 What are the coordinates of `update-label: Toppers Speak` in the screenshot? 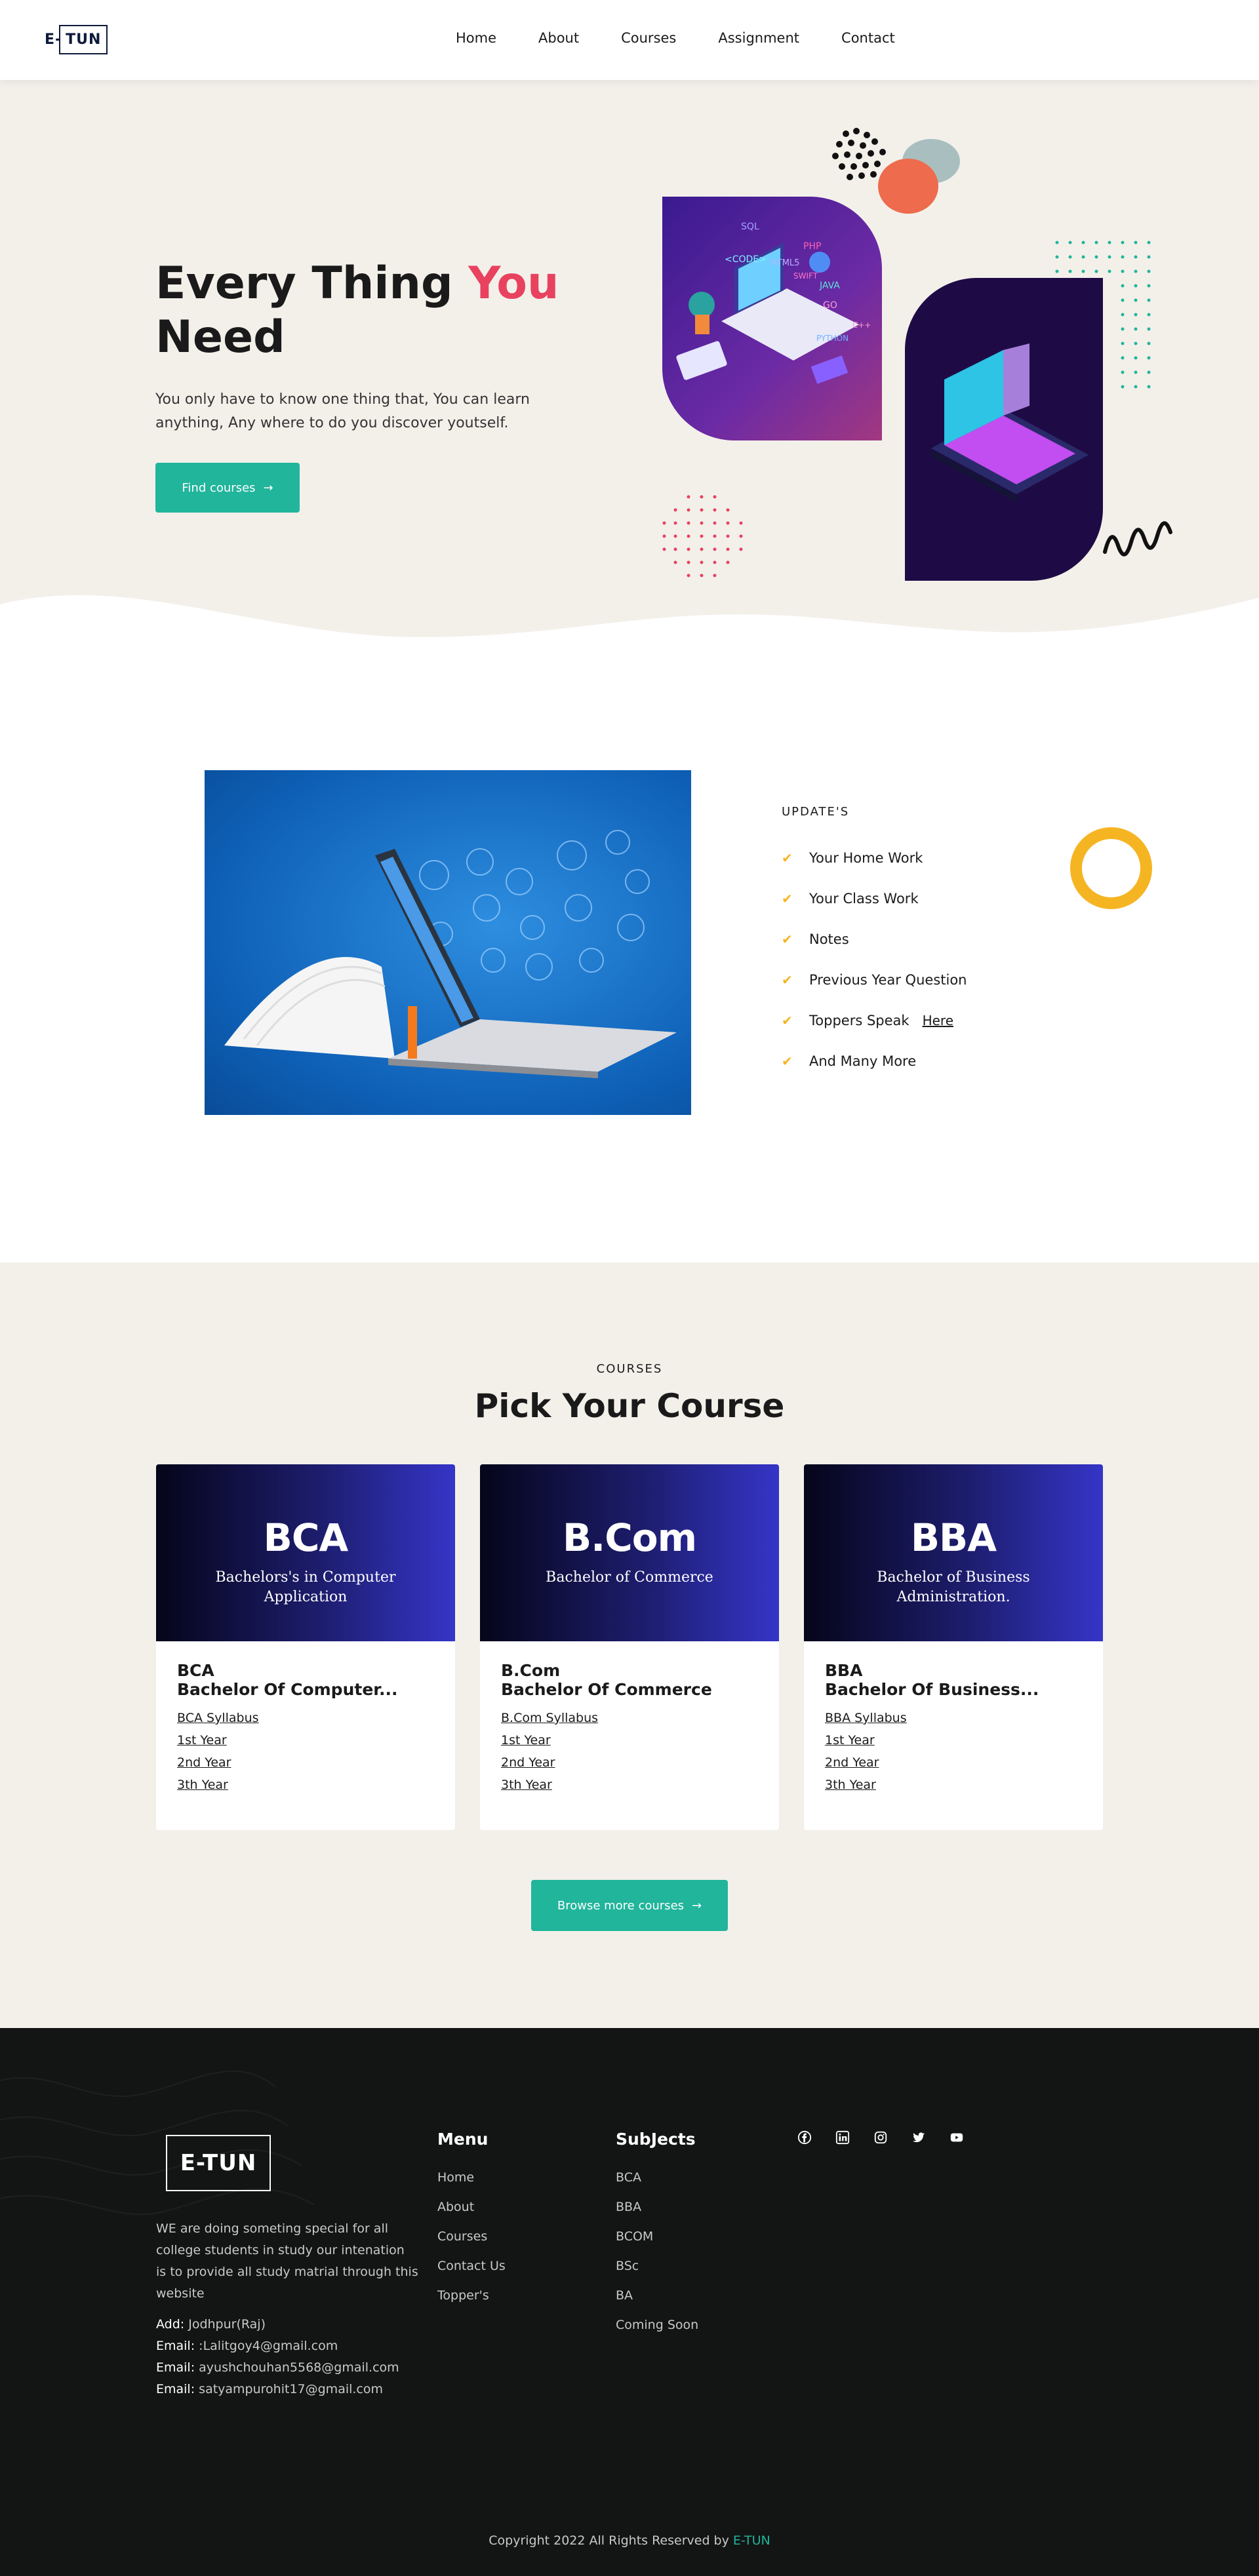 It's located at (859, 1020).